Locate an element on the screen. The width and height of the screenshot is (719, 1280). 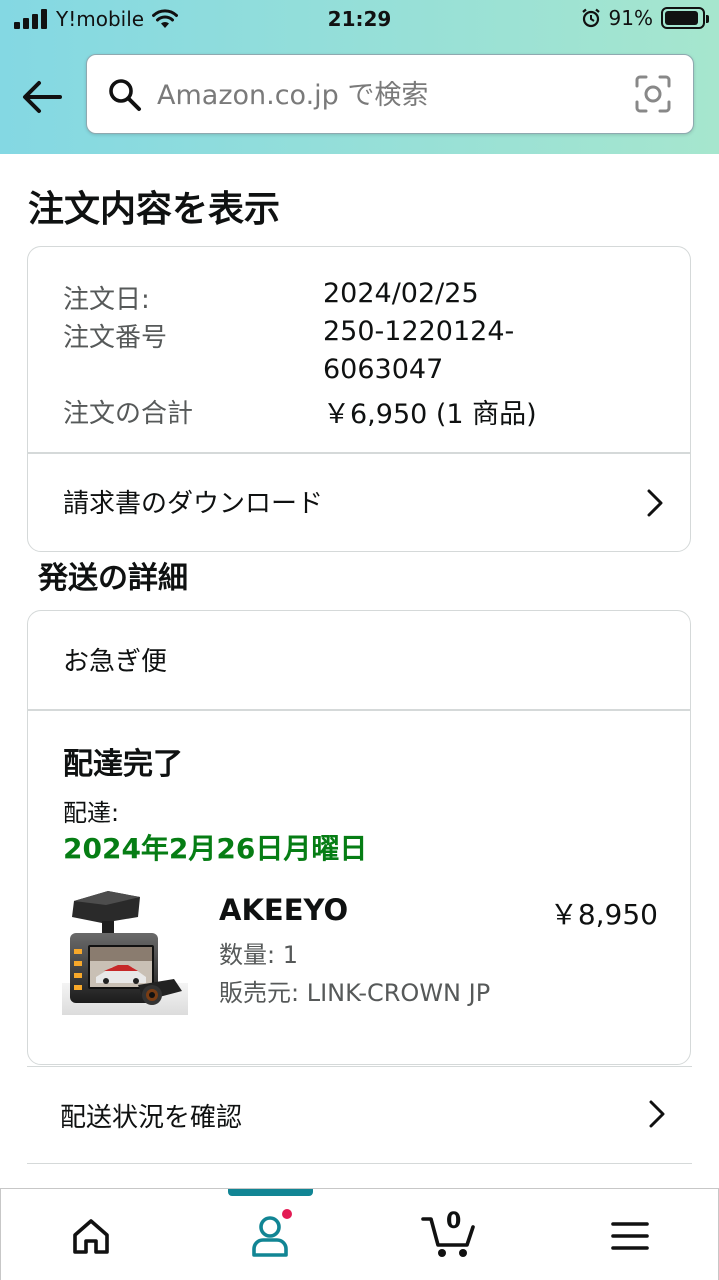
invoice-download-label: 請求書のダウンロード is located at coordinates (193, 504).